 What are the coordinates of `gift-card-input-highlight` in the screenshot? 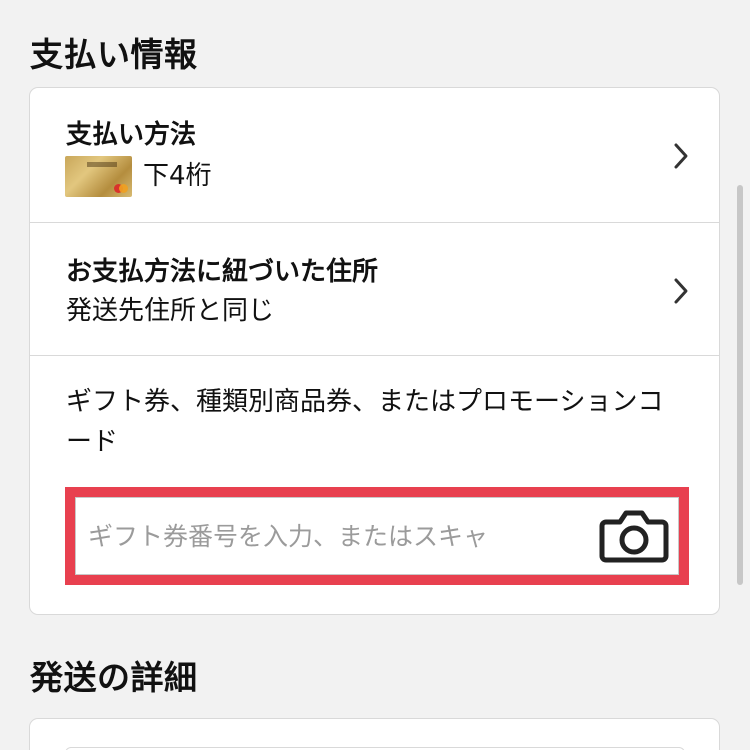 It's located at (377, 536).